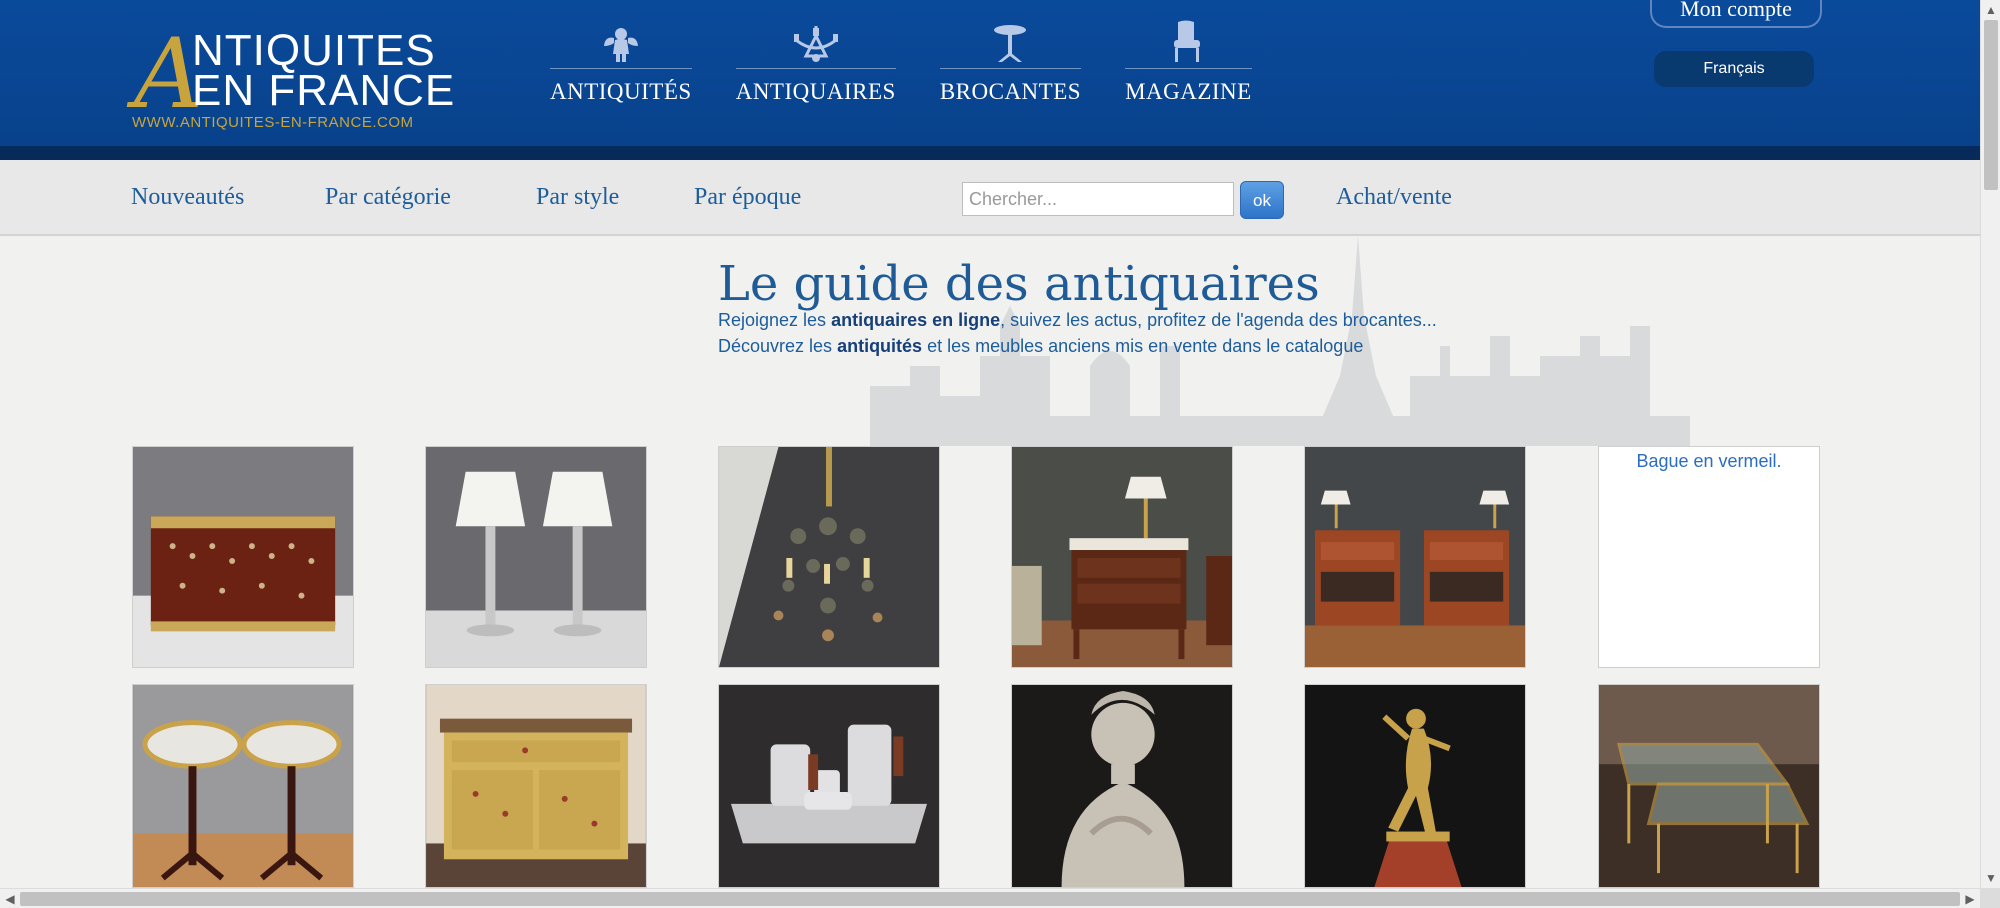  I want to click on marble-gueridons-pair-image, so click(243, 786).